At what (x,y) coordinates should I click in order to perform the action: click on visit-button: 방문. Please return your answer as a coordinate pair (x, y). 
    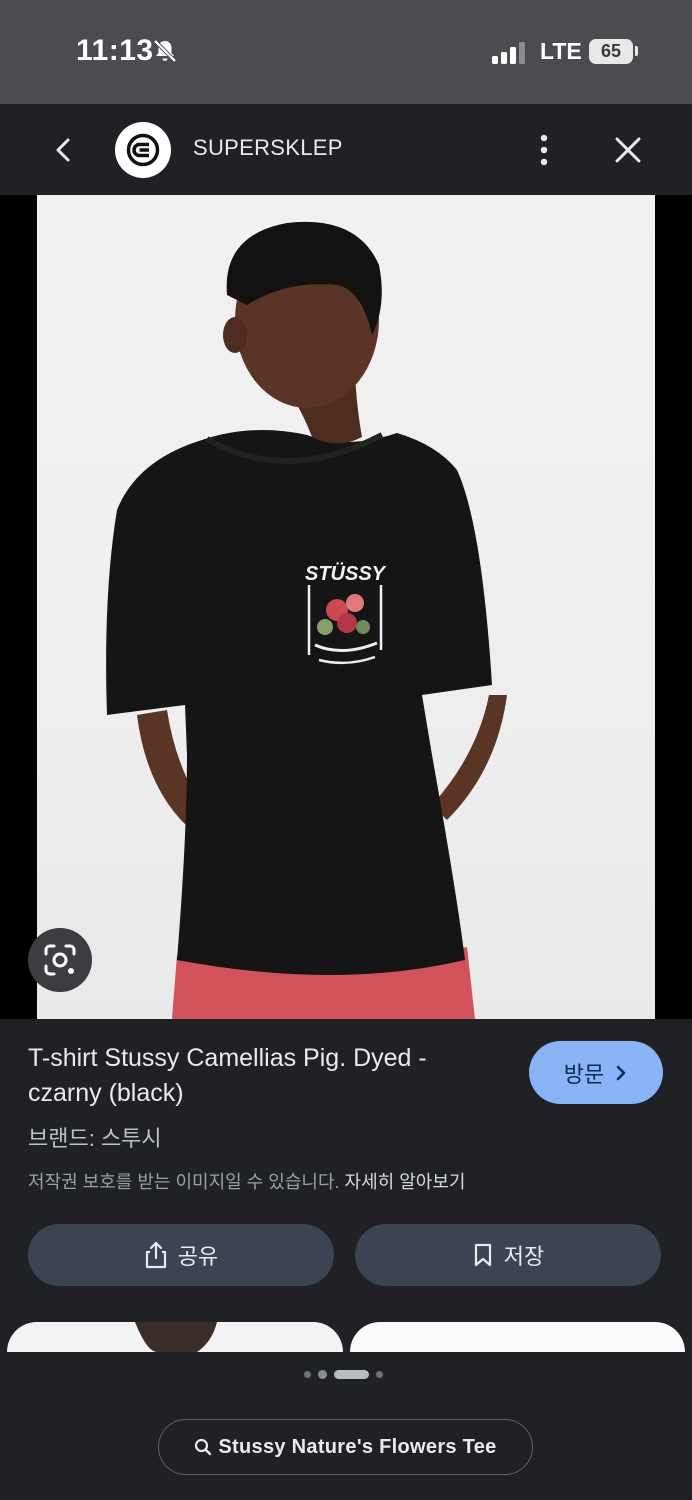
    Looking at the image, I should click on (596, 1072).